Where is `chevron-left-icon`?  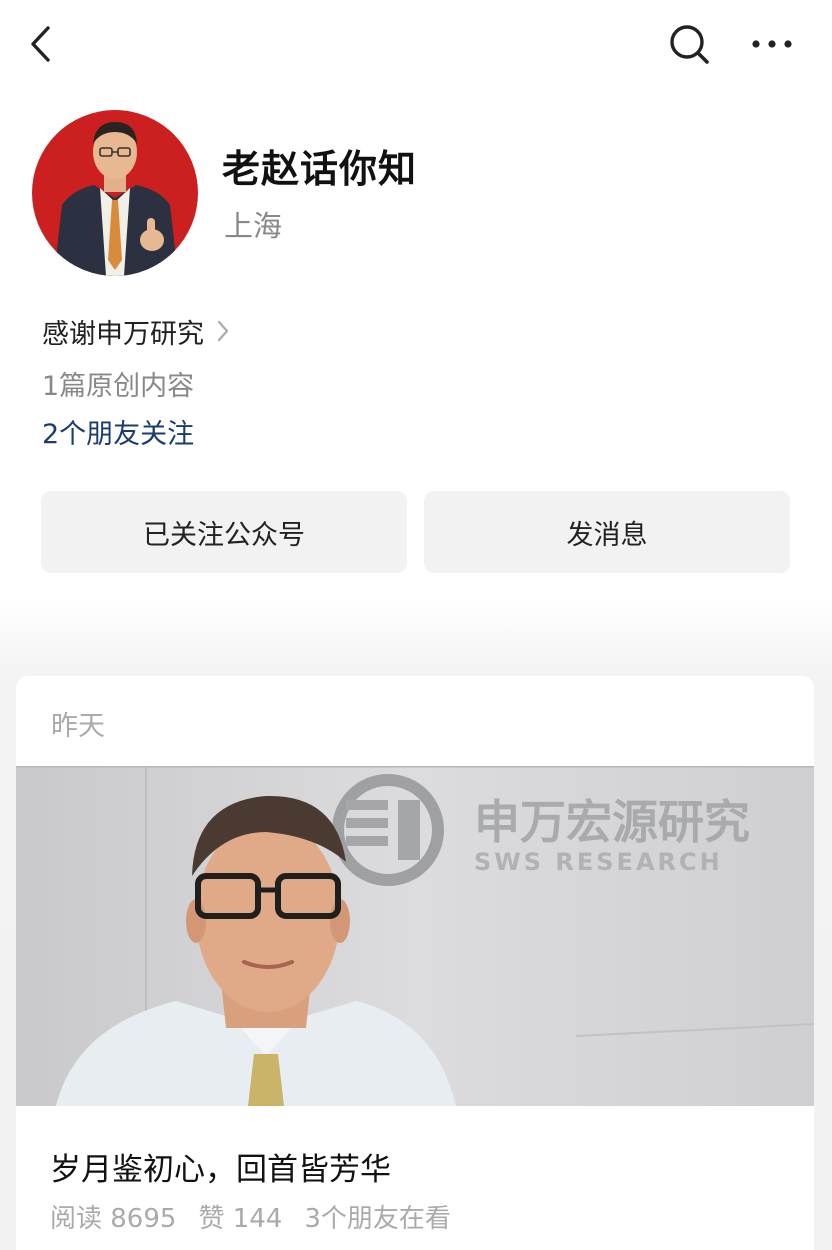 chevron-left-icon is located at coordinates (40, 44).